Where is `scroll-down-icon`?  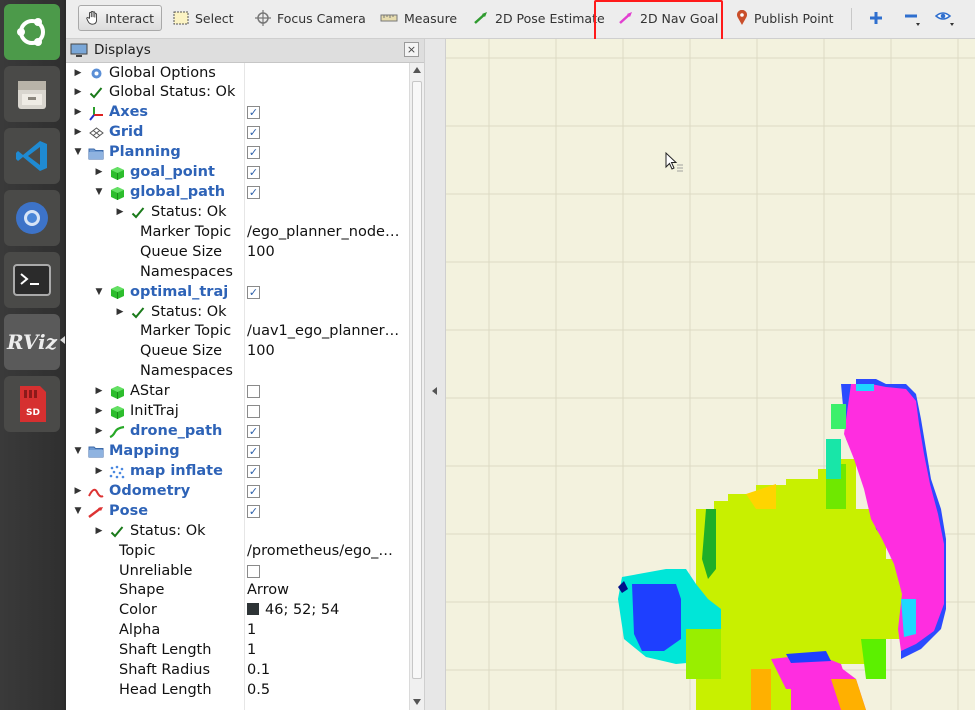
scroll-down-icon is located at coordinates (417, 702).